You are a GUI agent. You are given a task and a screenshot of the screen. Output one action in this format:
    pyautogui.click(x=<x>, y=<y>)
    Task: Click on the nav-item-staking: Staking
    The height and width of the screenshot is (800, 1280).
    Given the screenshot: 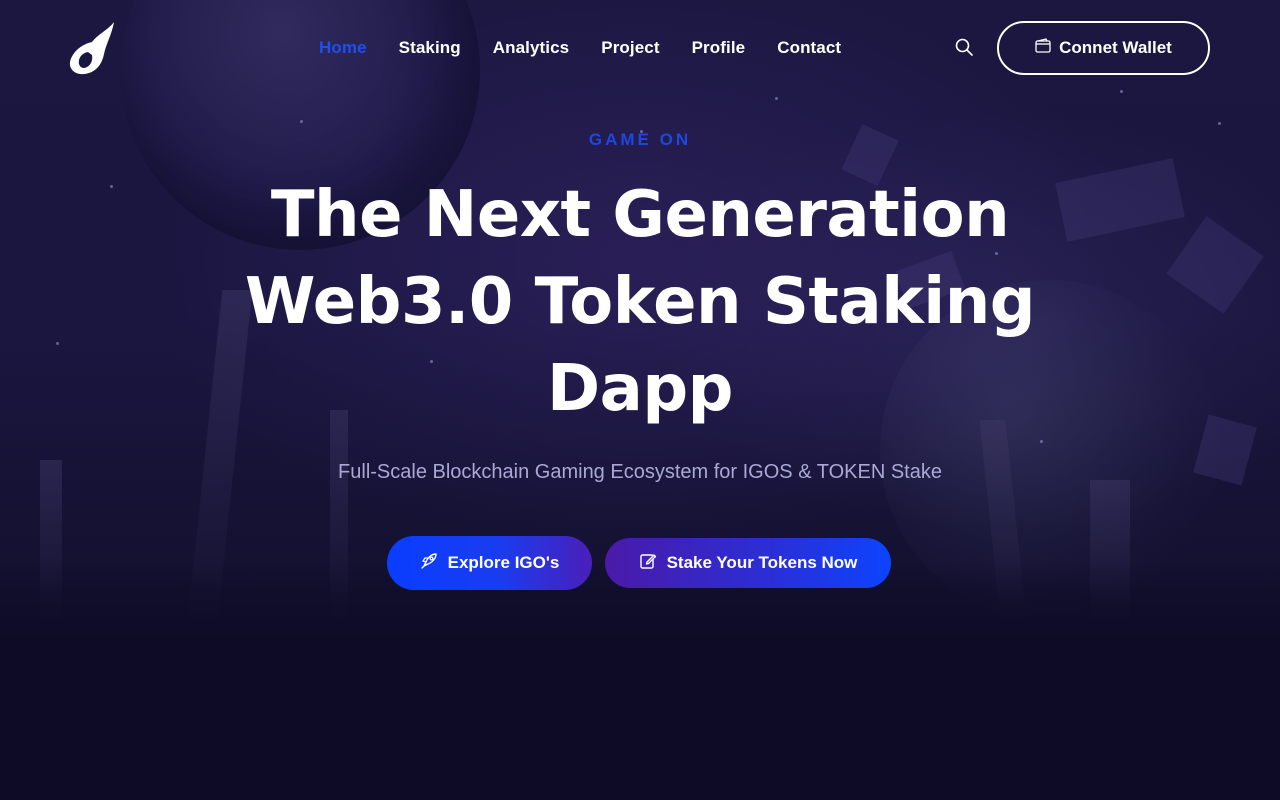 What is the action you would take?
    pyautogui.click(x=430, y=48)
    